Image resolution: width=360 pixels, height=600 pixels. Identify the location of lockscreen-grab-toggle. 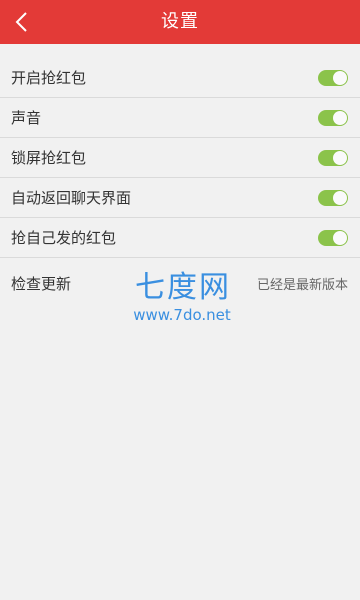
(333, 157).